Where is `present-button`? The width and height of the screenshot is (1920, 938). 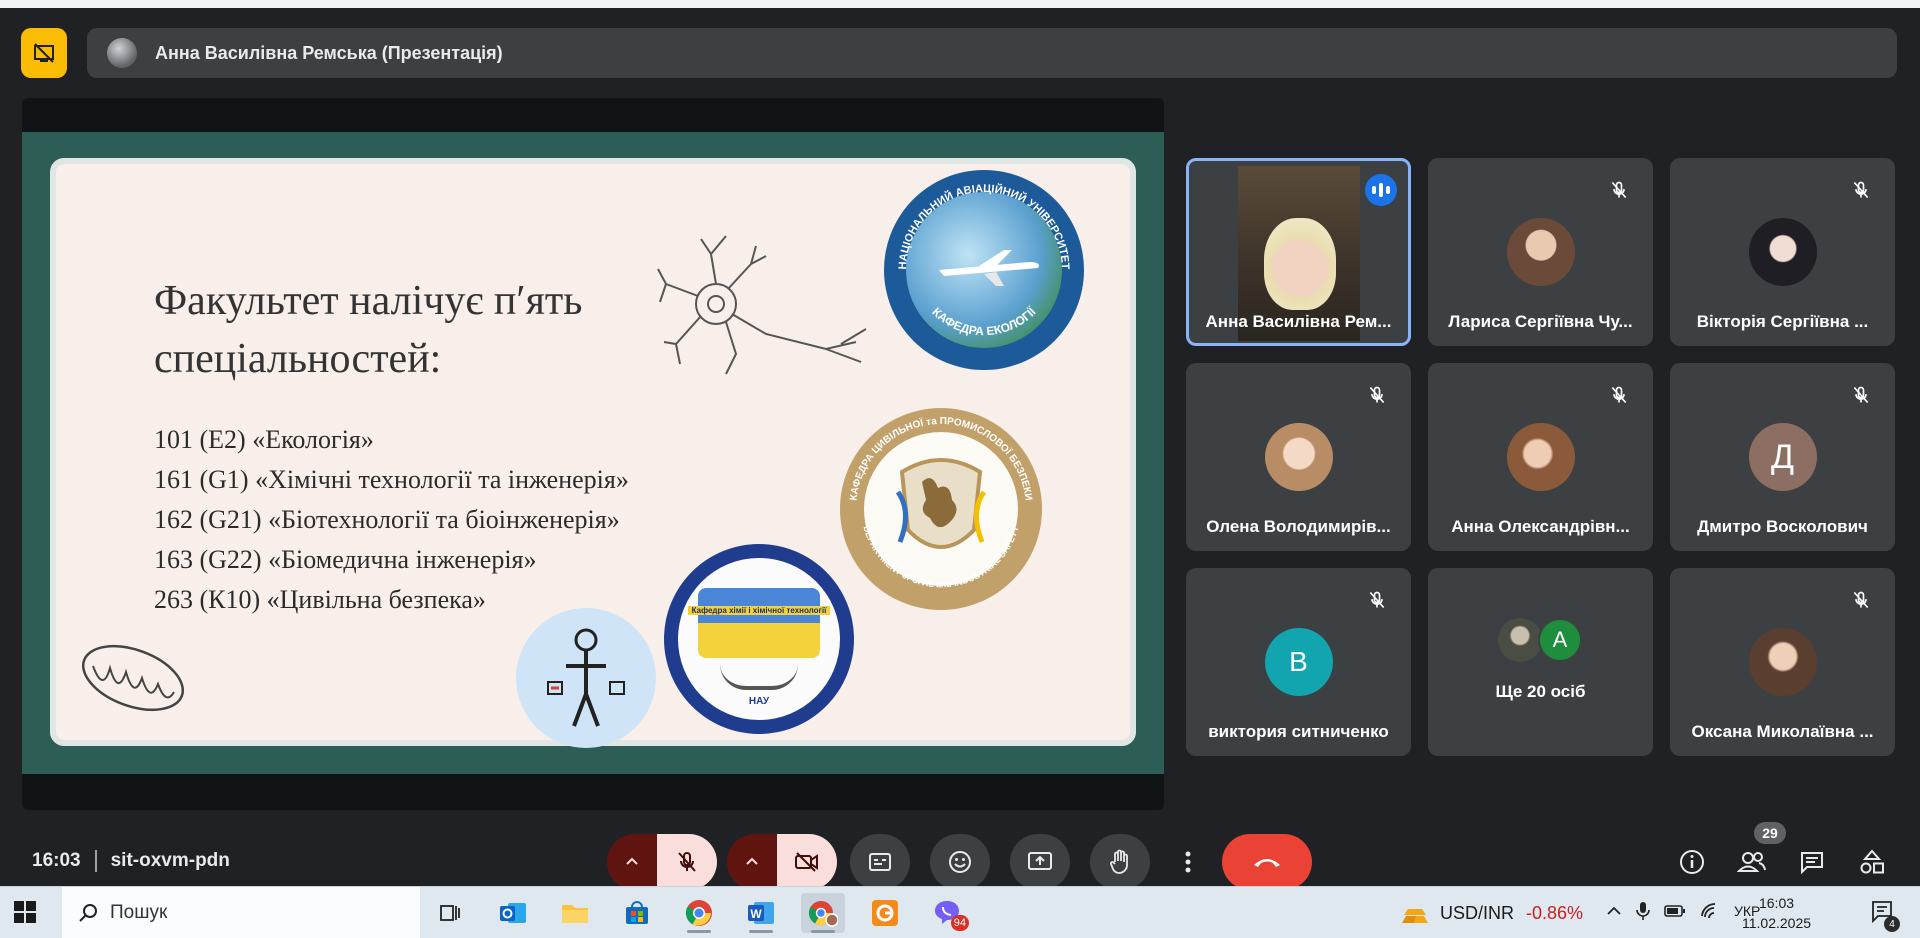 present-button is located at coordinates (1040, 862).